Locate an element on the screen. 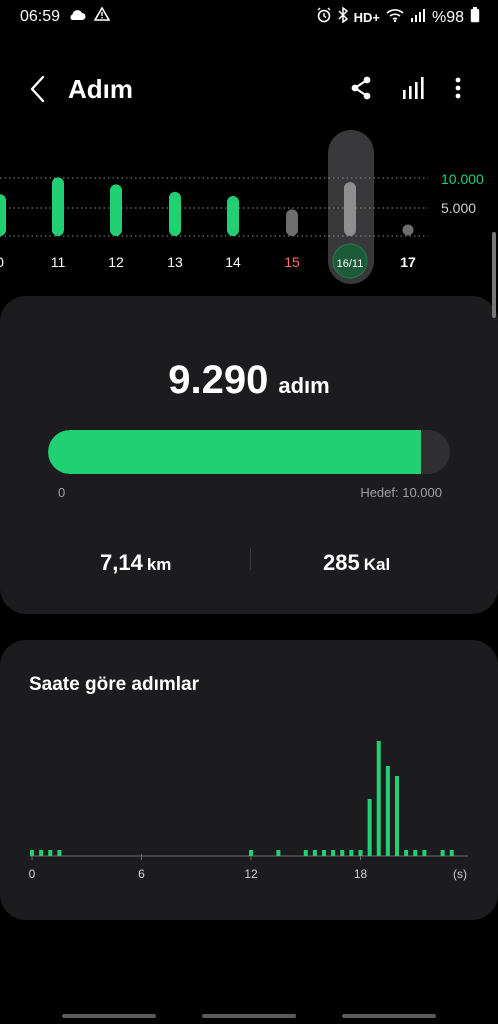  wifi-icon is located at coordinates (395, 17).